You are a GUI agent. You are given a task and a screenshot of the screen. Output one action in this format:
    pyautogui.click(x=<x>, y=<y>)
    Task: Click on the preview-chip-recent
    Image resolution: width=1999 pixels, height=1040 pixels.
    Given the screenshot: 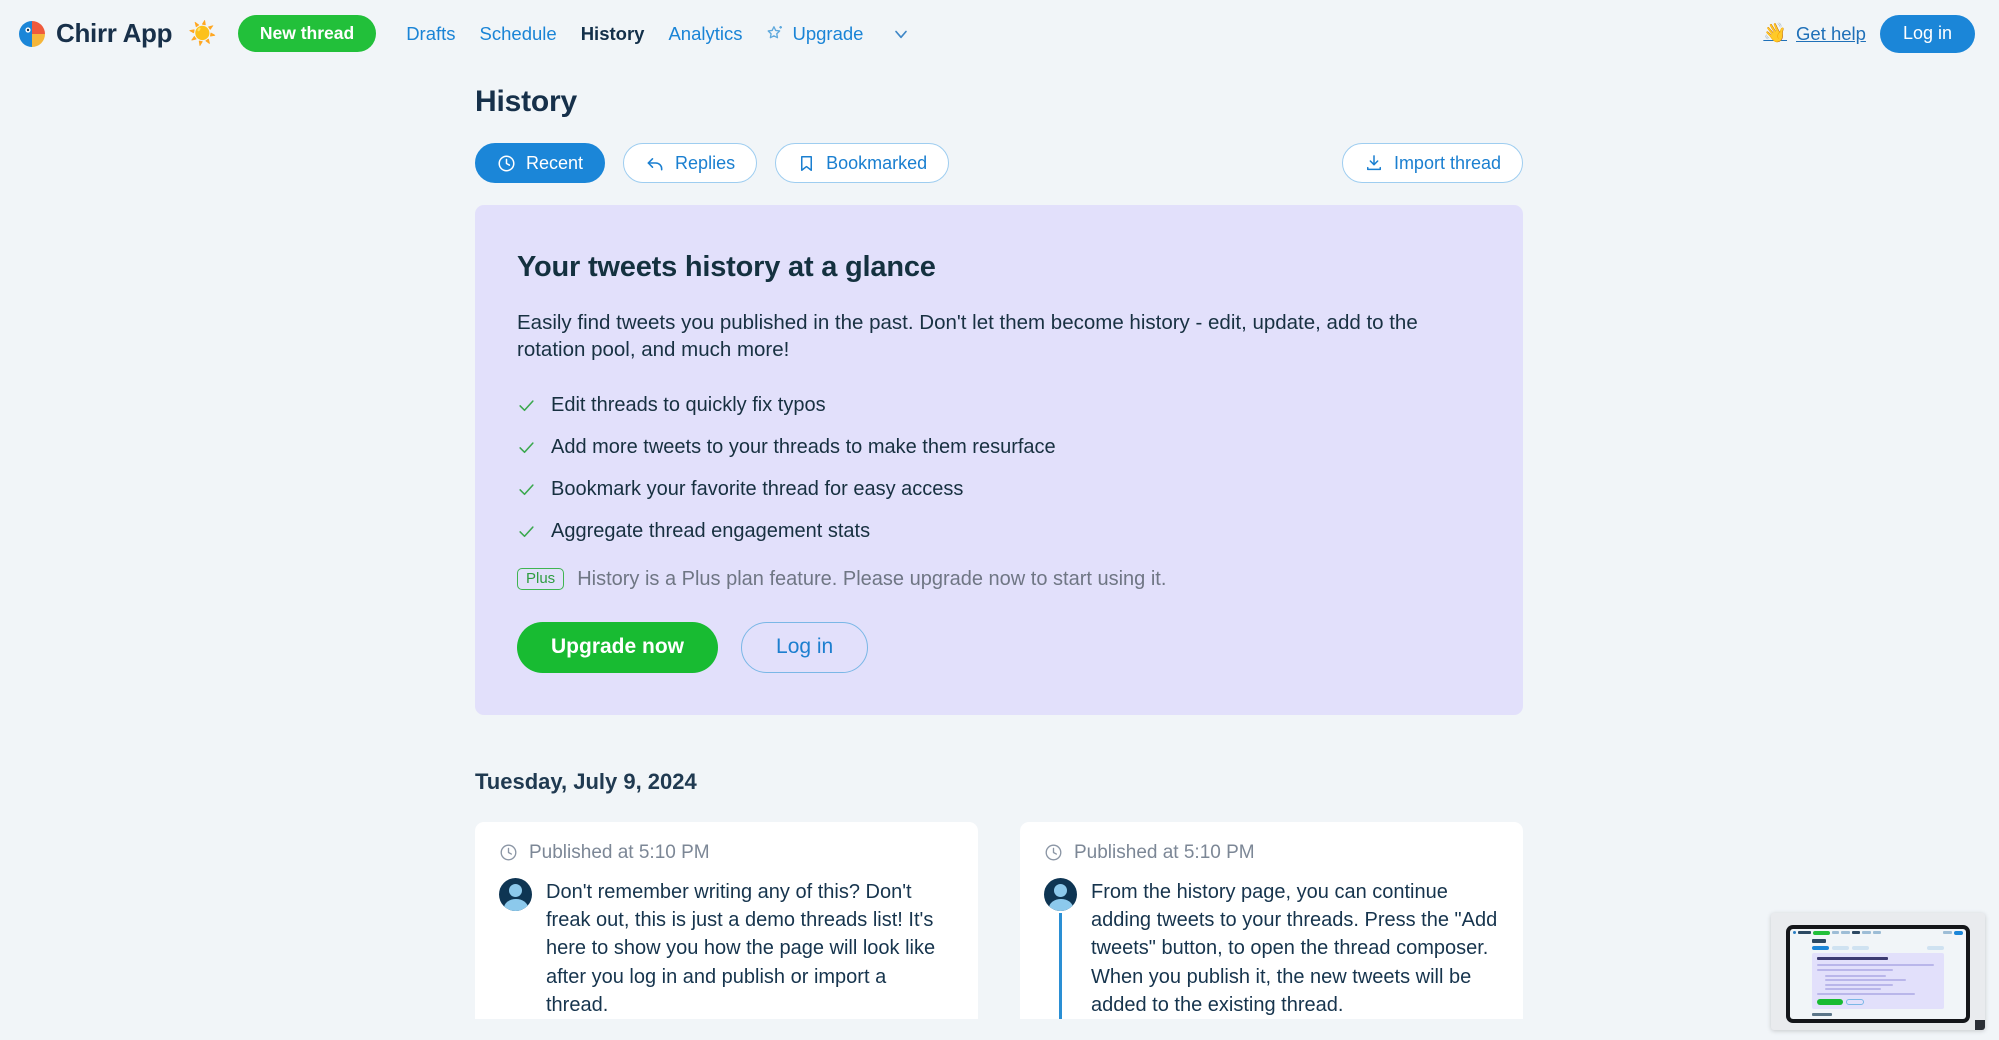 What is the action you would take?
    pyautogui.click(x=1820, y=947)
    